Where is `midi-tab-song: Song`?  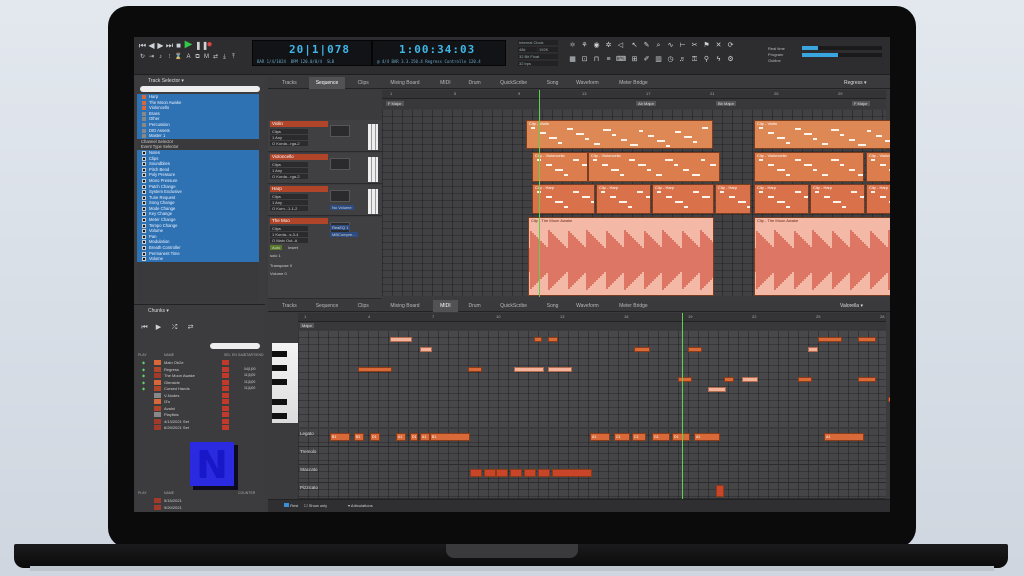 midi-tab-song: Song is located at coordinates (552, 306).